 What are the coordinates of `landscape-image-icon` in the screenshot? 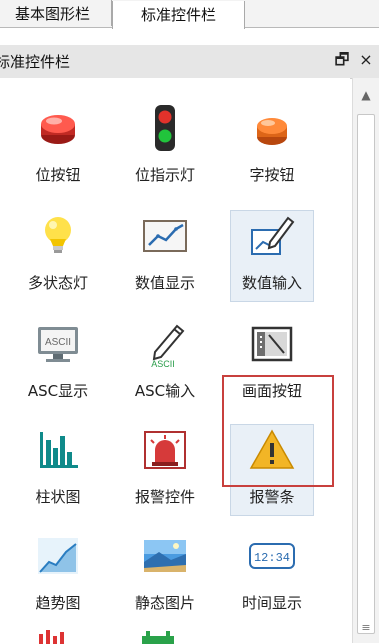 It's located at (165, 556).